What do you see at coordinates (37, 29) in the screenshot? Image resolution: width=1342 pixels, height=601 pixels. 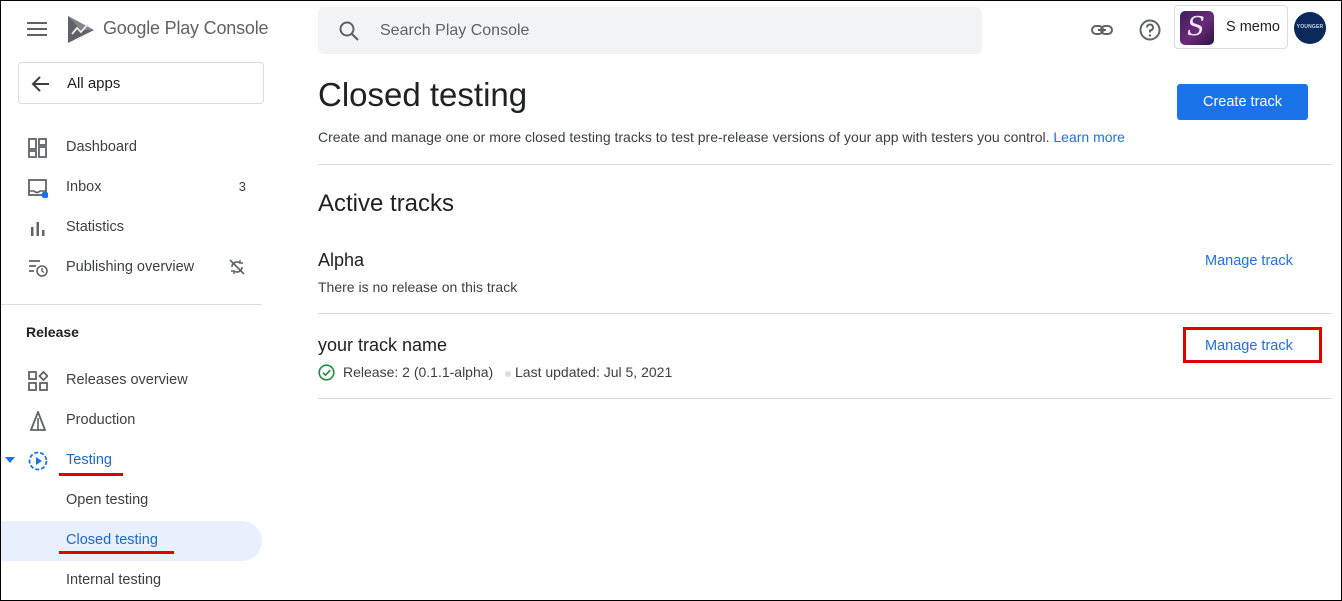 I see `menu-icon` at bounding box center [37, 29].